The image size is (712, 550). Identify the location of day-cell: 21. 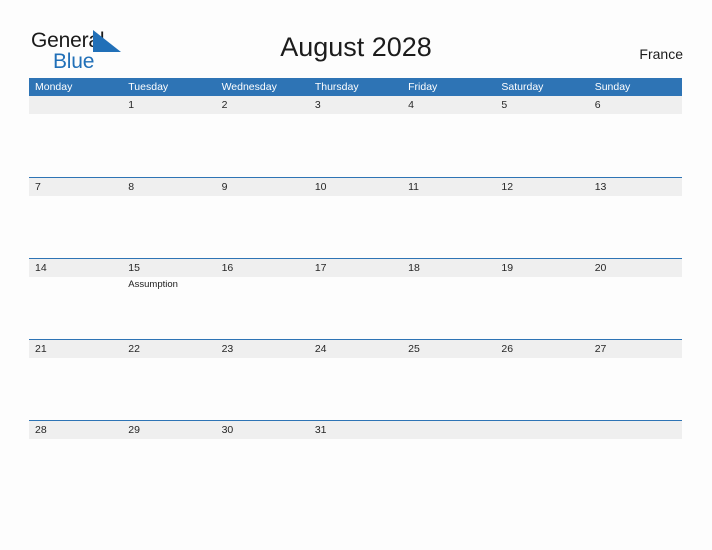
(75, 380).